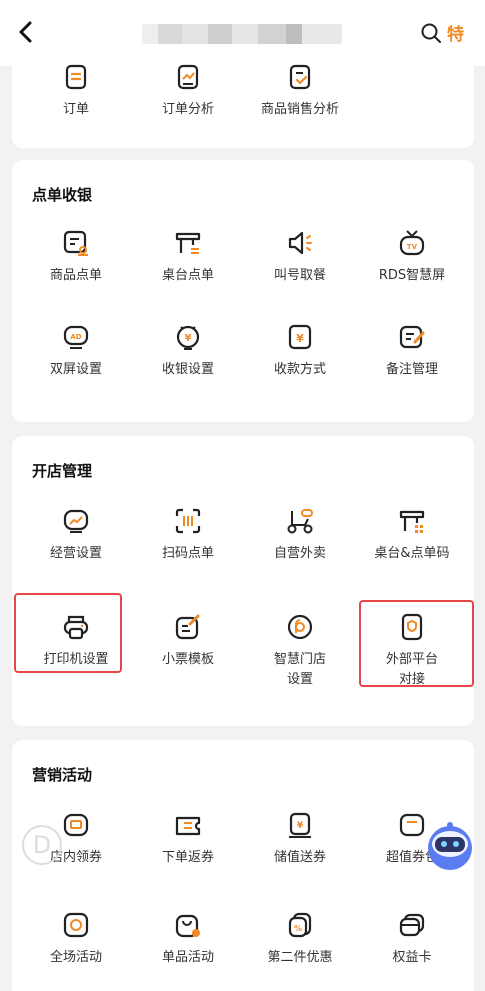 The image size is (485, 991). I want to click on item-label: 储值送券, so click(299, 857).